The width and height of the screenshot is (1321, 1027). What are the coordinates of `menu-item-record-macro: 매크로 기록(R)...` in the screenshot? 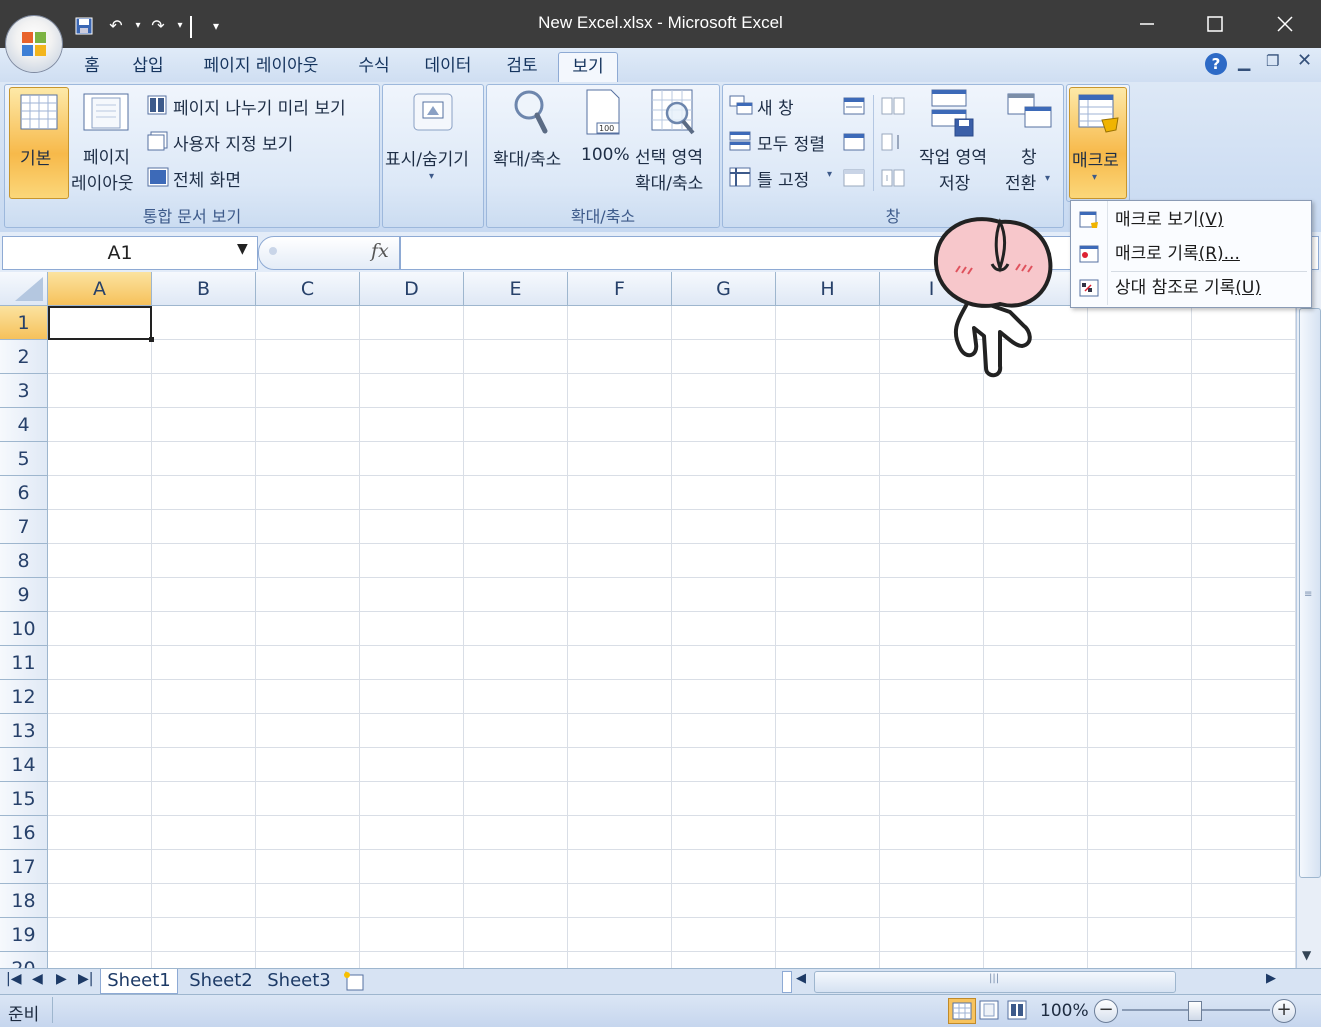 It's located at (1191, 254).